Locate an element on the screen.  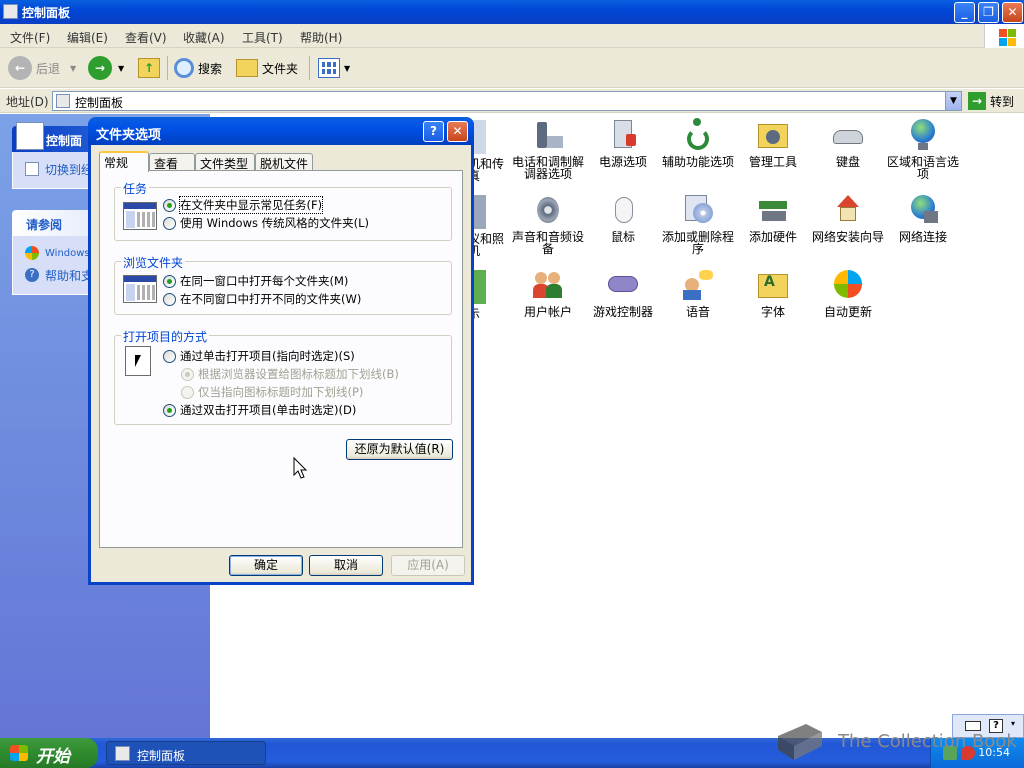
cp-item-network-connections: 网络连接 is located at coordinates (923, 218).